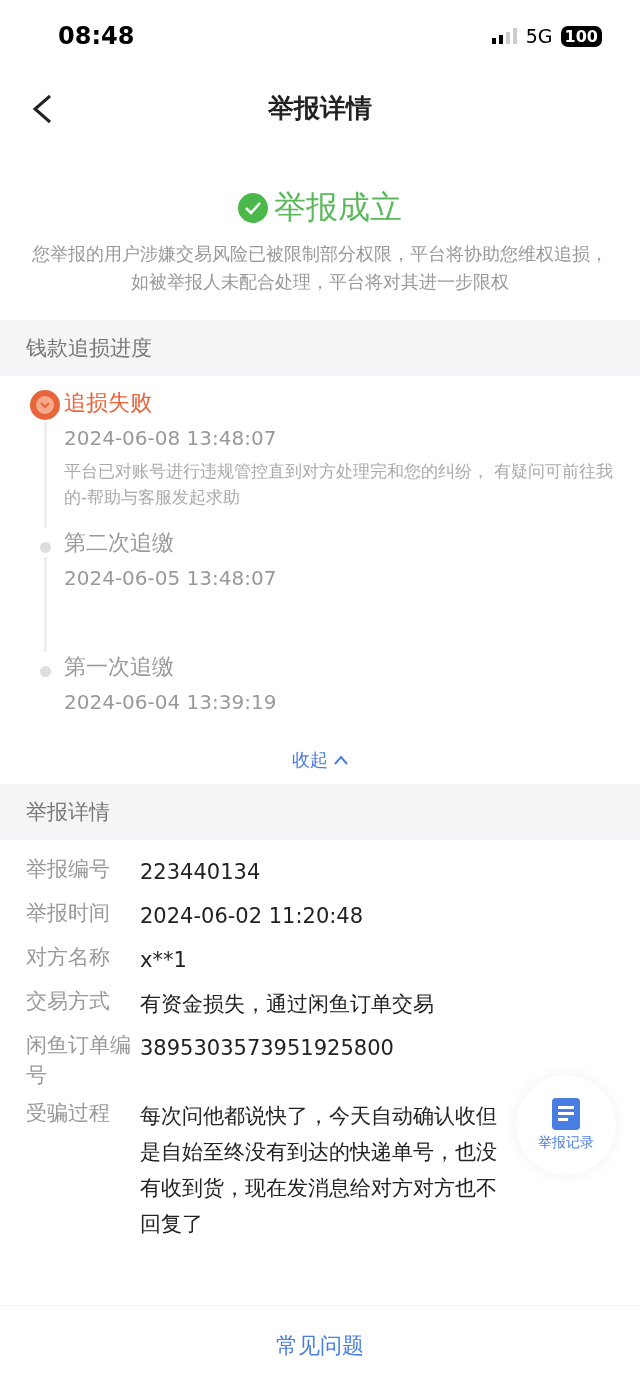  What do you see at coordinates (68, 913) in the screenshot?
I see `field-label: 举报时间` at bounding box center [68, 913].